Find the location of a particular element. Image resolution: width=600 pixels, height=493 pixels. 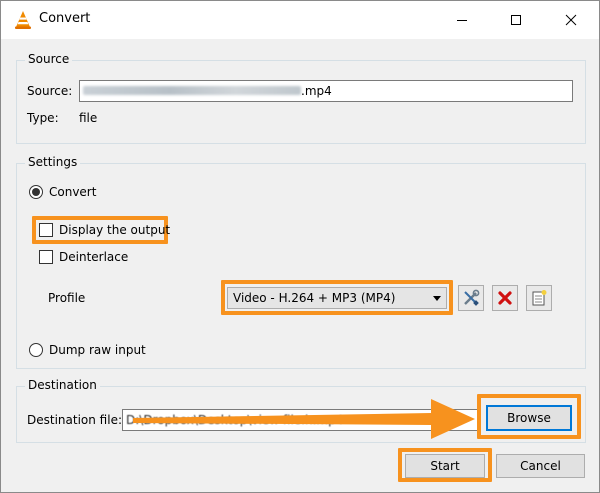

profile-select: Video - H.264 + MP3 (MP4) is located at coordinates (337, 298).